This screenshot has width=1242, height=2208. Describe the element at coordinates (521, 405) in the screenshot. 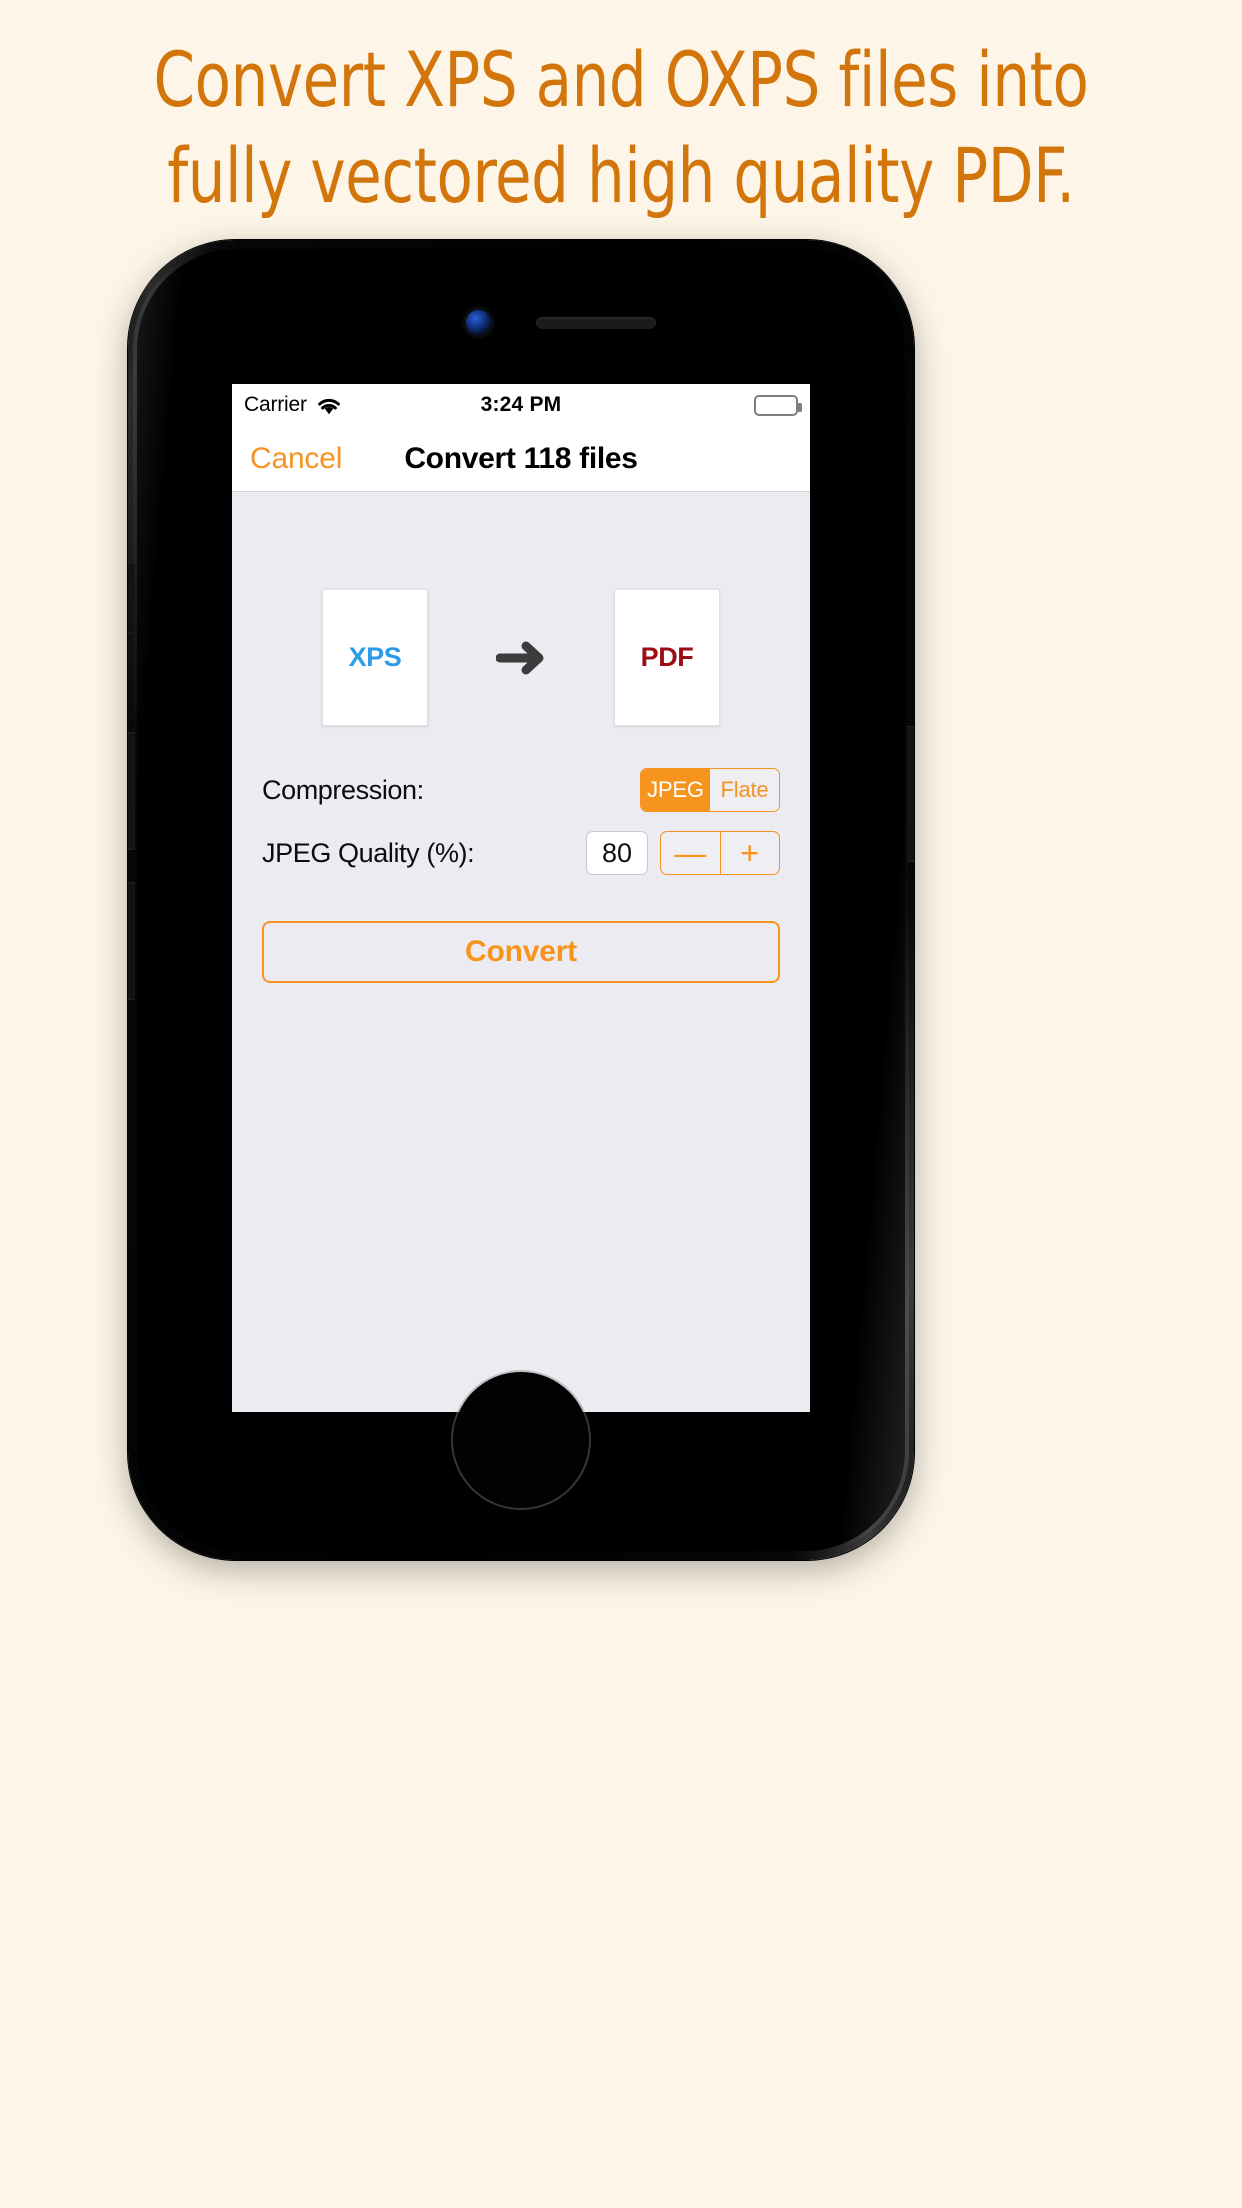

I see `status-bar: Carrier 3:24 PM` at that location.